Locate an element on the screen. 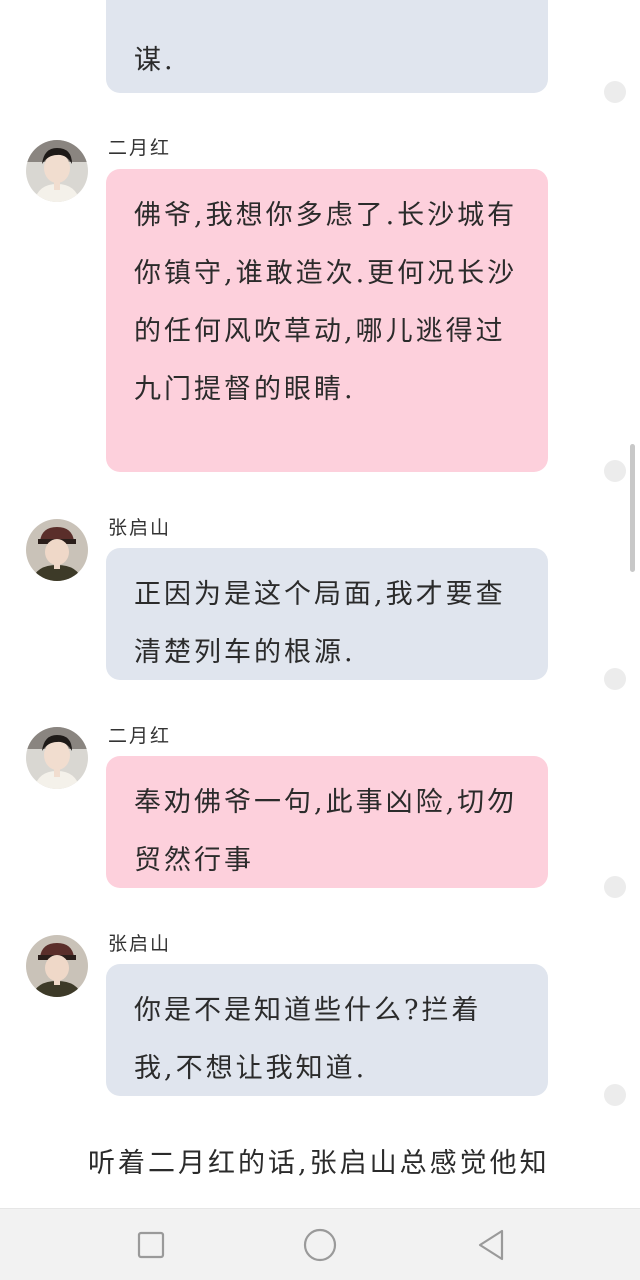  message-text: 你是不是知道些什么?拦着我,不想让我知道. is located at coordinates (308, 1039).